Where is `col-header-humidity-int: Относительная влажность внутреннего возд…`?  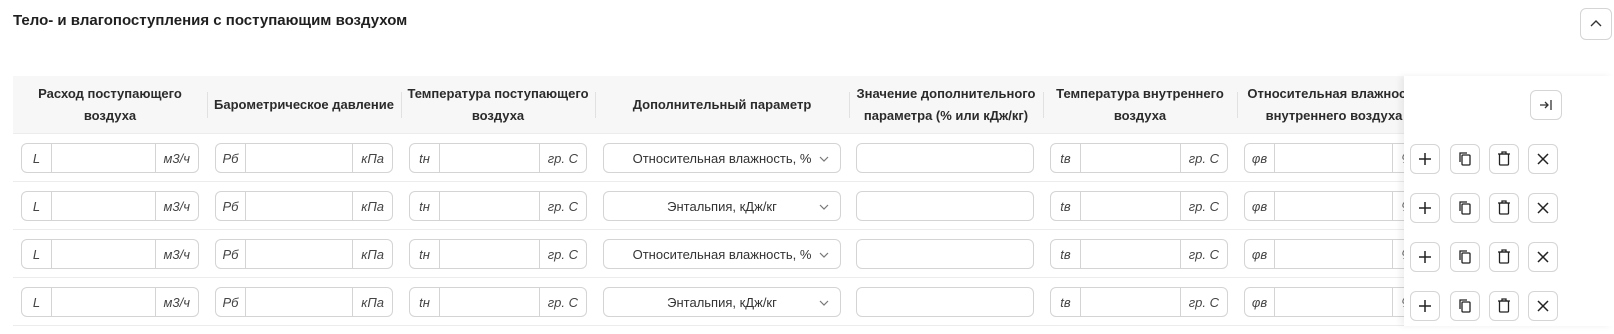 col-header-humidity-int: Относительная влажность внутреннего возд… is located at coordinates (1334, 105).